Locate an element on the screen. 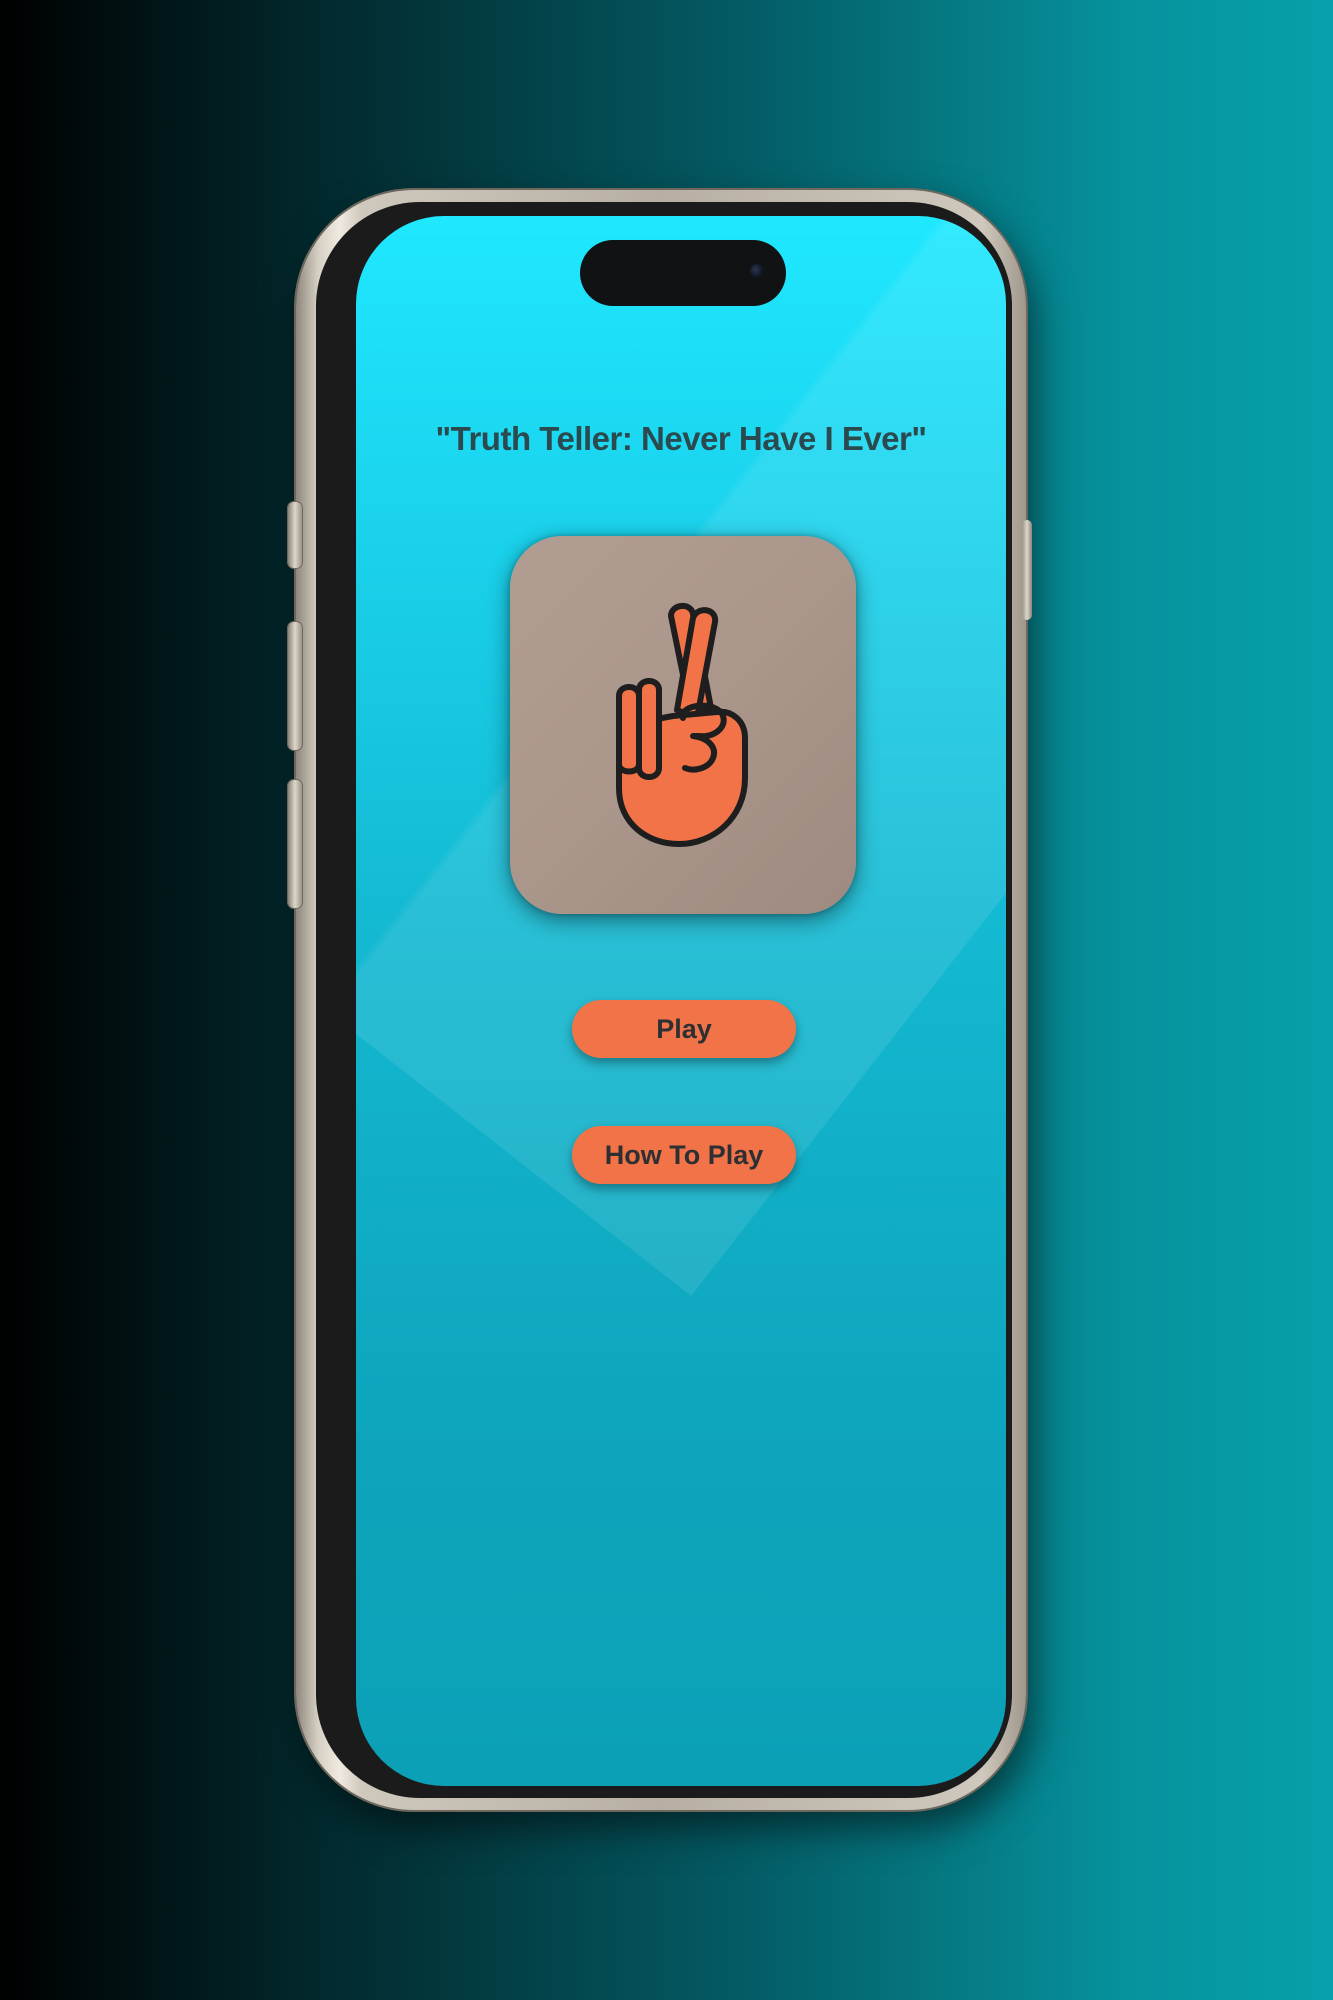 This screenshot has width=1333, height=2000. app-logo is located at coordinates (683, 725).